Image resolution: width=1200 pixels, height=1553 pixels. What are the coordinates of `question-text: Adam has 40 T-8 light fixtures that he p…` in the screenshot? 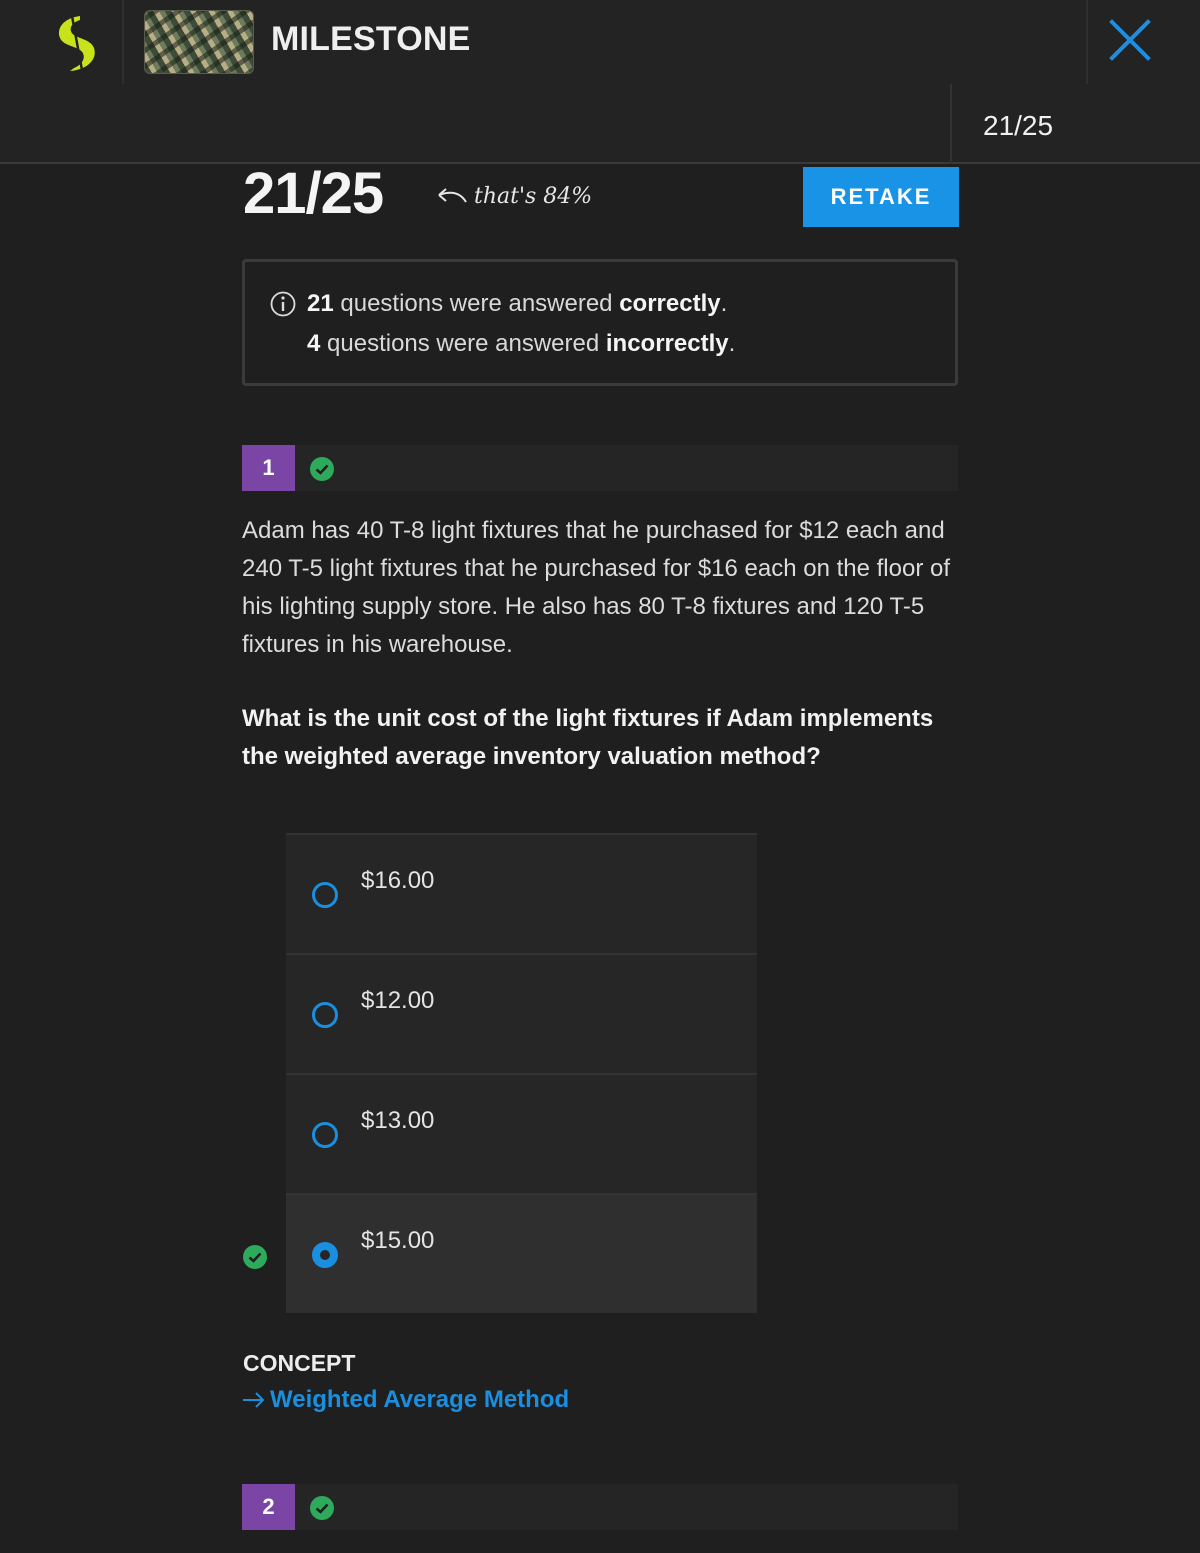 It's located at (596, 587).